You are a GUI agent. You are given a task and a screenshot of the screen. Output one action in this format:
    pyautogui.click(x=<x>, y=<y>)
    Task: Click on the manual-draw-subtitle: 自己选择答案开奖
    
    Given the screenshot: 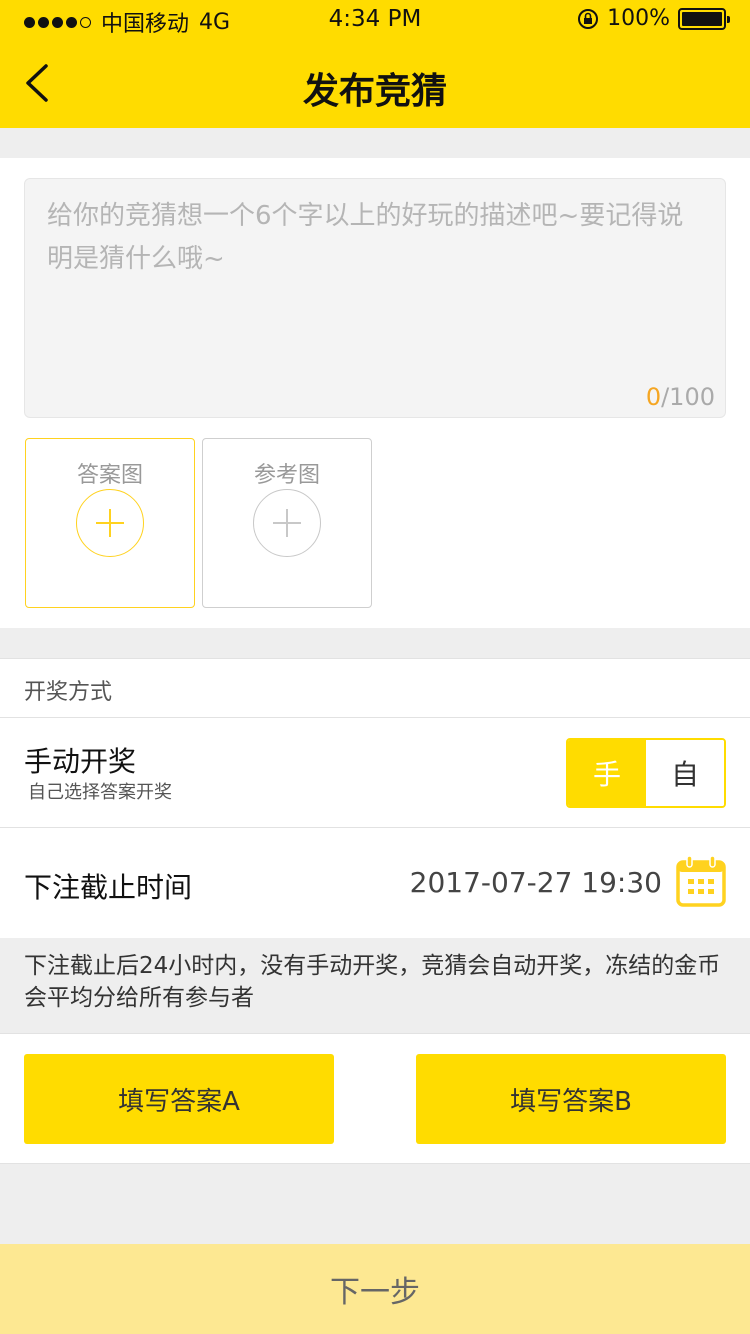 What is the action you would take?
    pyautogui.click(x=100, y=792)
    